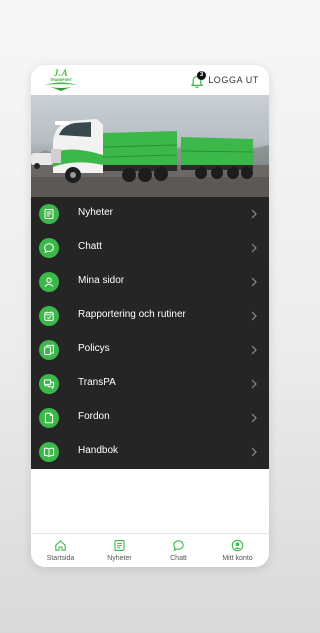 This screenshot has width=320, height=633. I want to click on menu-item-rapportering: Rapportering och rutiner, so click(150, 316).